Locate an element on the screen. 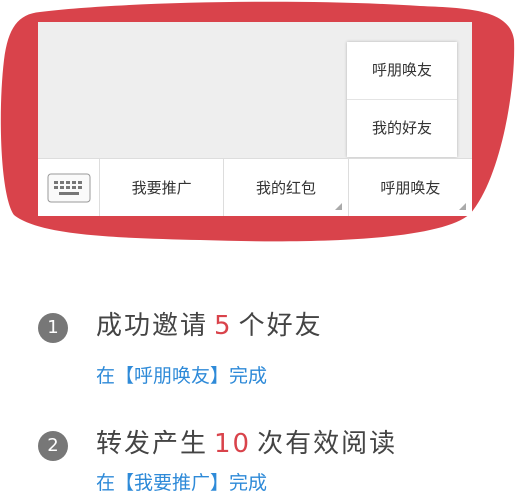  step-number-badge: 1 is located at coordinates (53, 328).